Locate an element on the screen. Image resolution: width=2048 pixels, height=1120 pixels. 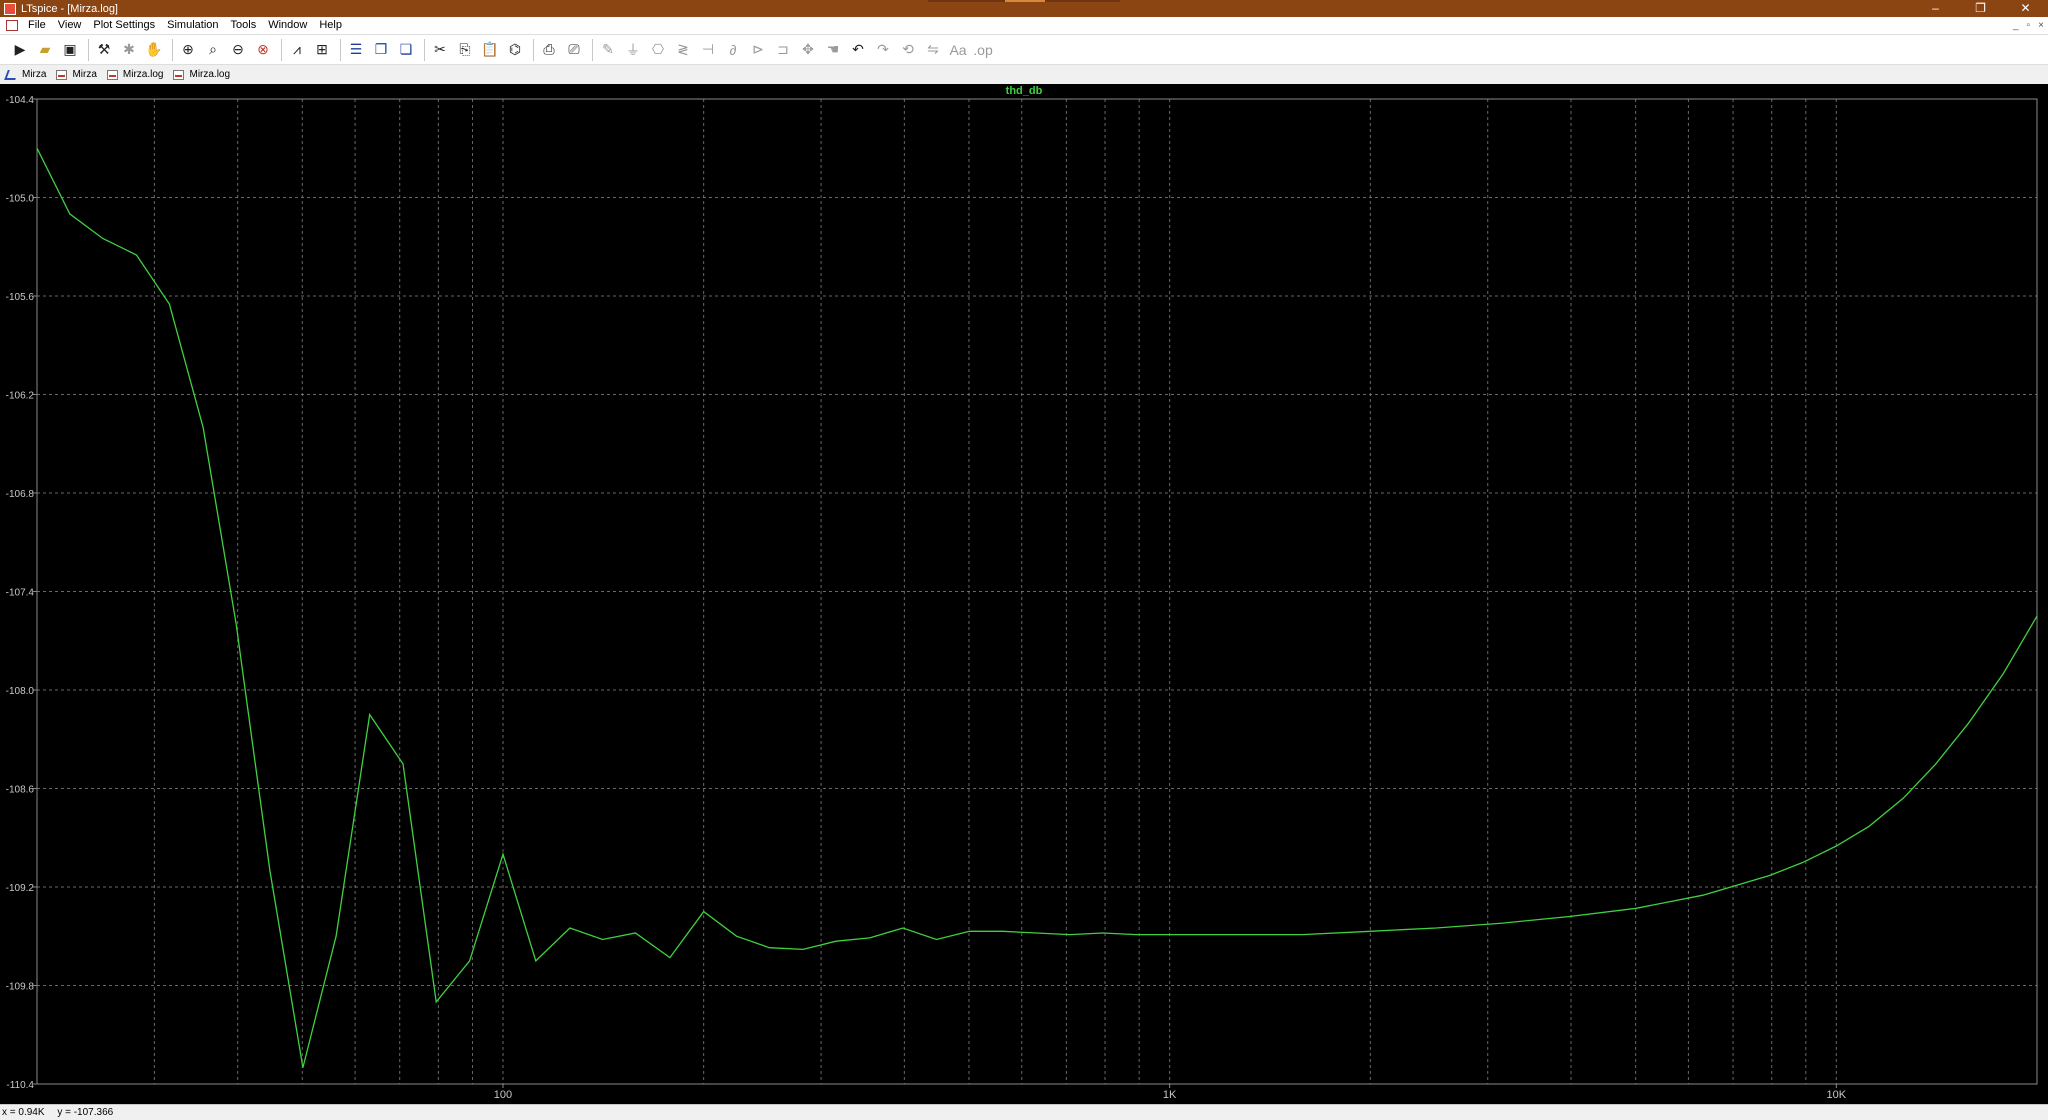
halt-icon: ✱ is located at coordinates (129, 50).